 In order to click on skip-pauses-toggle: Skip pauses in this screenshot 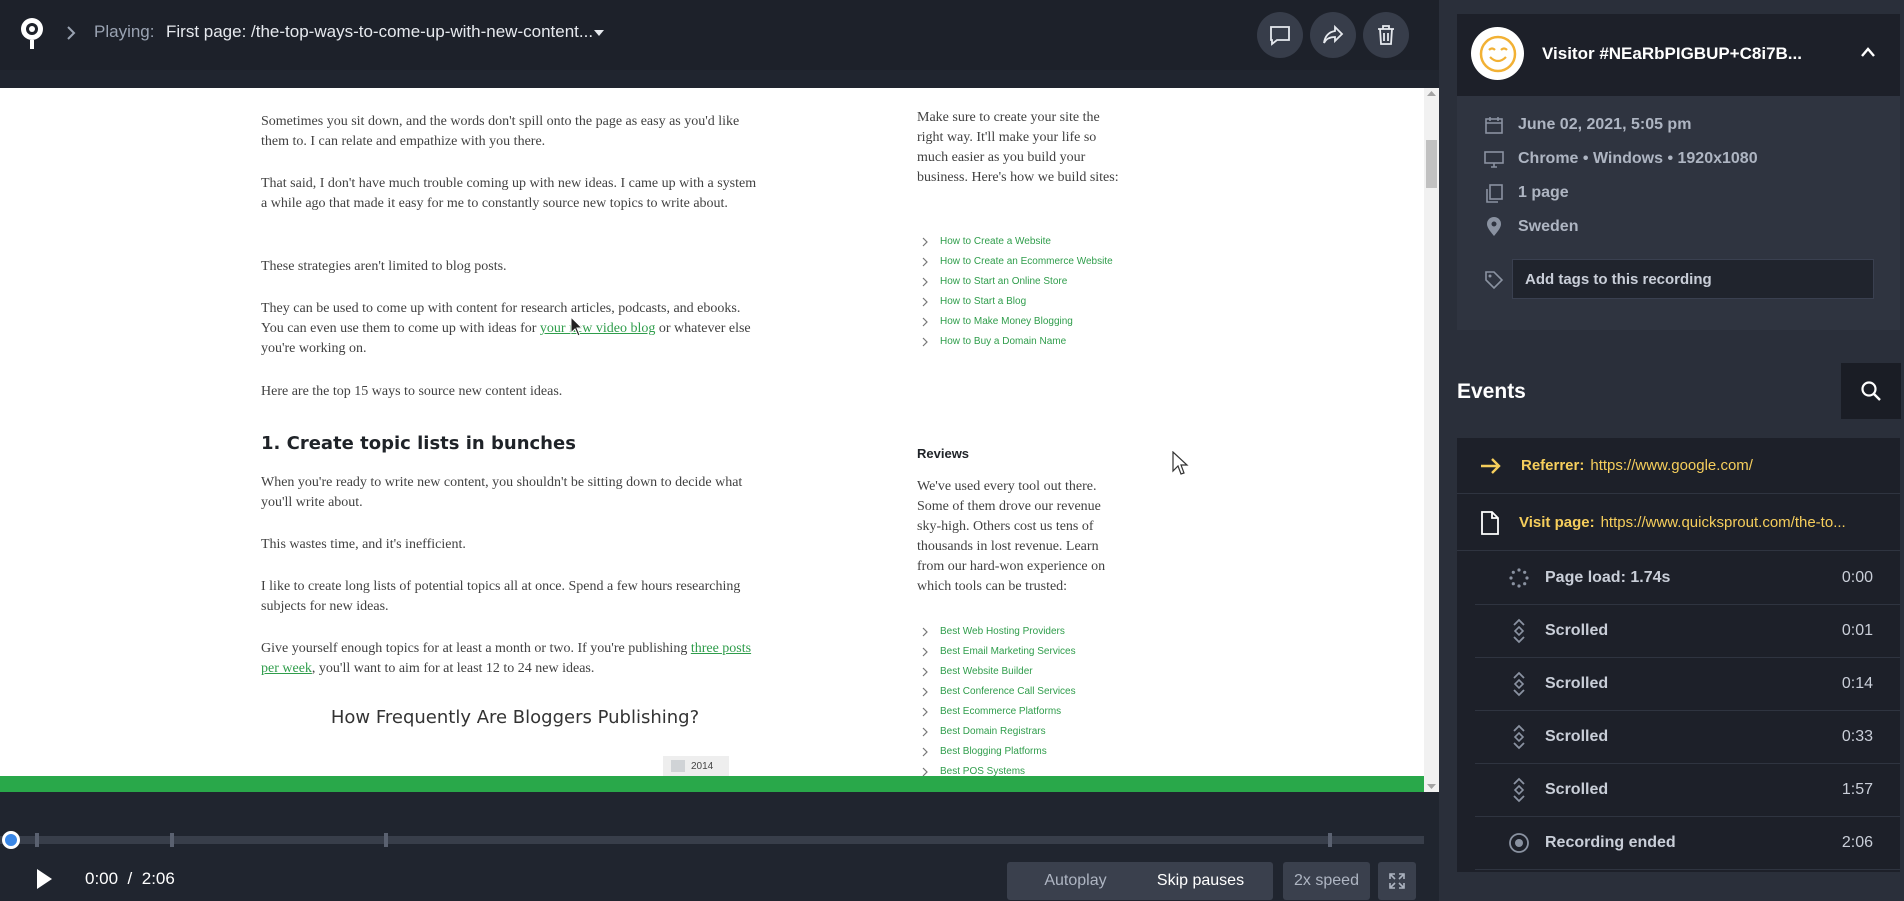, I will do `click(1200, 881)`.